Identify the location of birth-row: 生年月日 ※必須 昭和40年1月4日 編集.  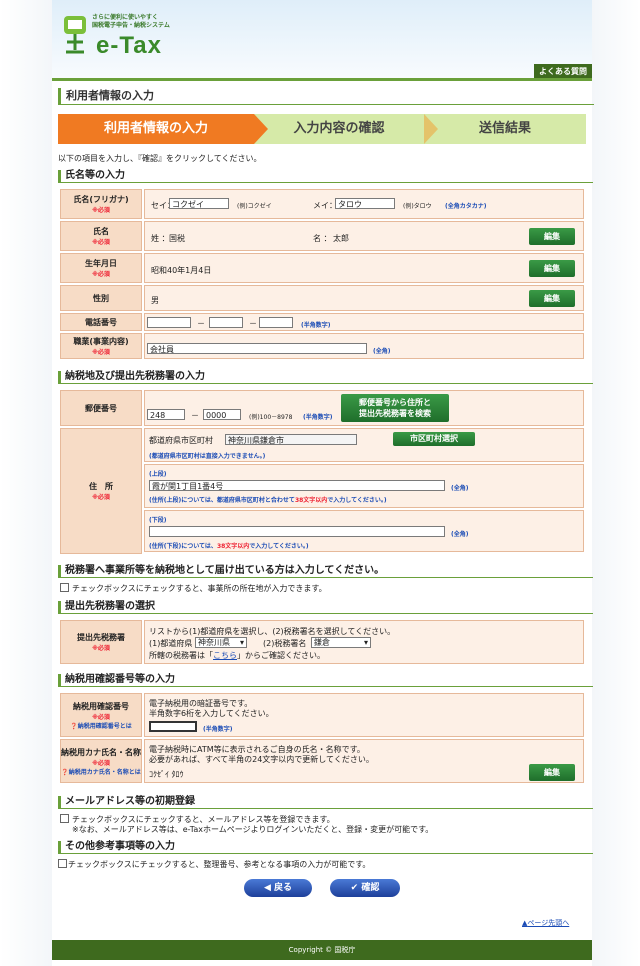
(322, 268).